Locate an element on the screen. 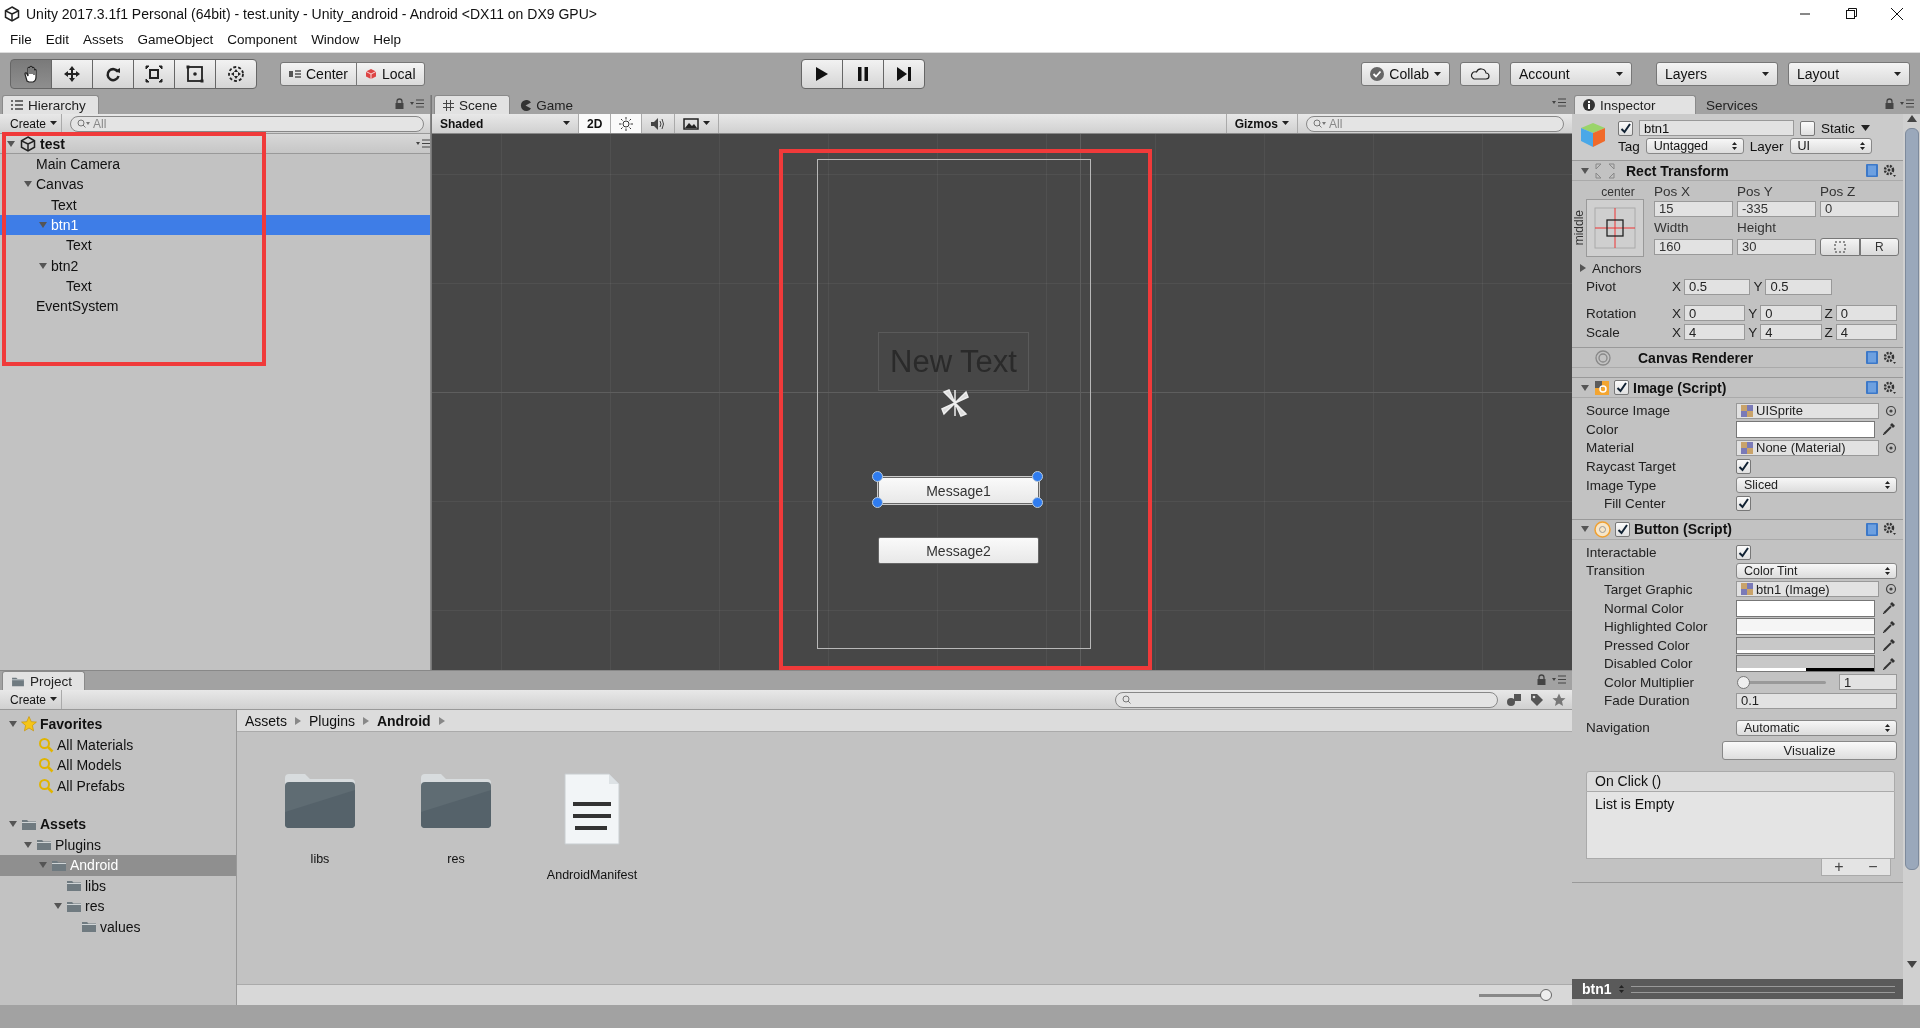 The image size is (1920, 1028). tree-item: btn2 is located at coordinates (215, 265).